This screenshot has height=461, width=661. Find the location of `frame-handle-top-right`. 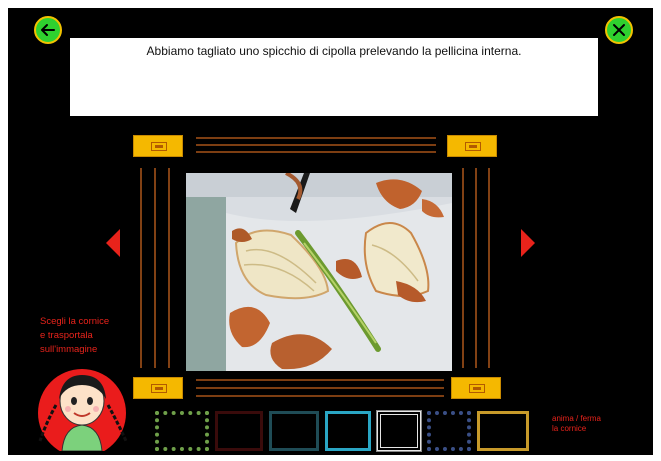

frame-handle-top-right is located at coordinates (472, 146).